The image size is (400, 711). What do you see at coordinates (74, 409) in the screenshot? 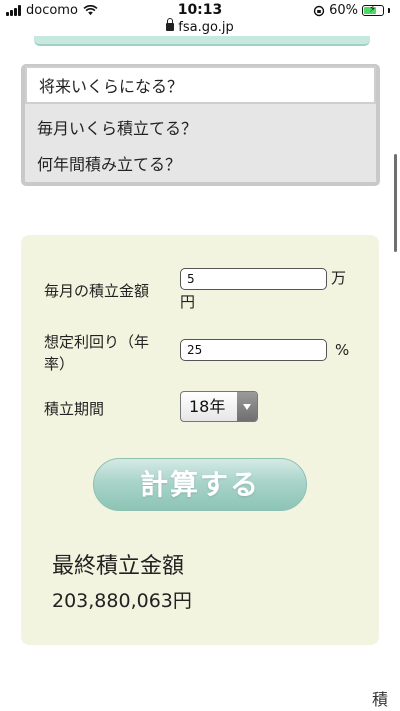
I see `period-label: 積立期間` at bounding box center [74, 409].